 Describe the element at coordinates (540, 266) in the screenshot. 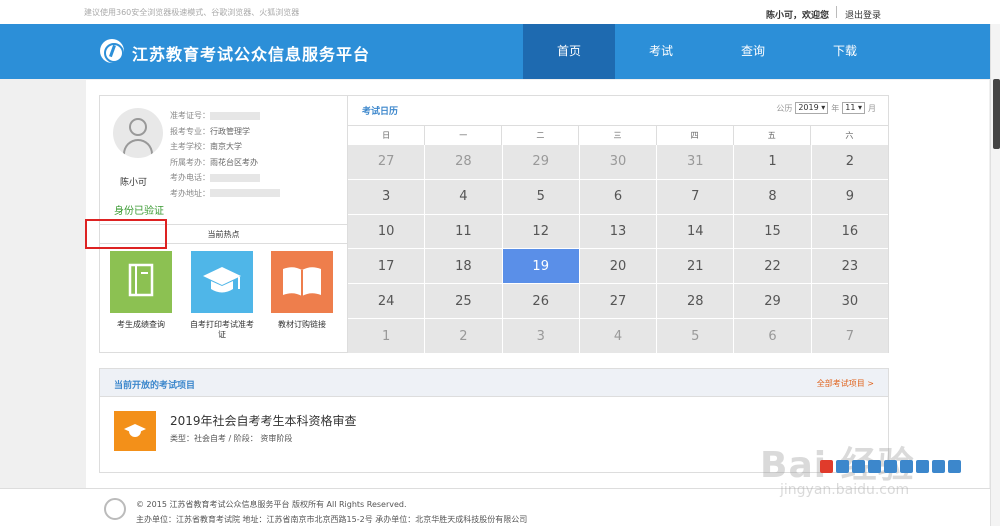

I see `calendar-day: 19` at that location.